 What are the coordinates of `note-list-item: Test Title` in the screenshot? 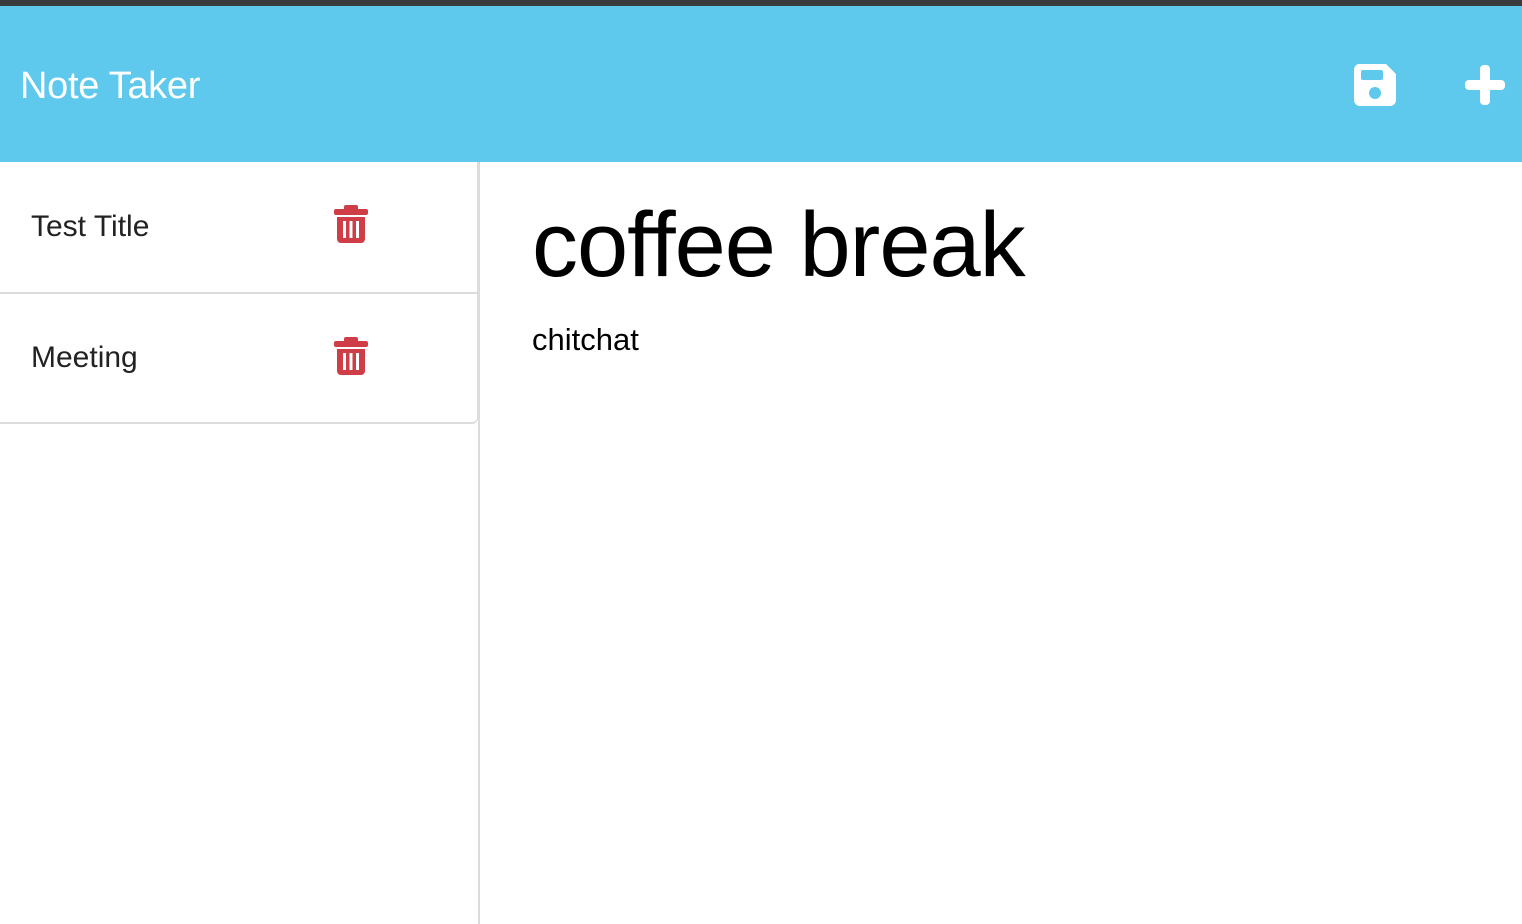 It's located at (238, 227).